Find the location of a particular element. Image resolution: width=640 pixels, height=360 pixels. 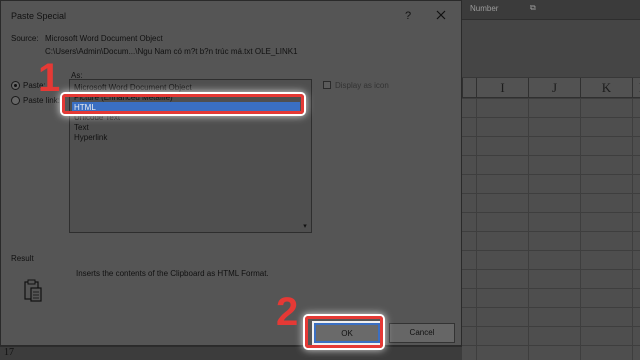

column-header-k: K is located at coordinates (606, 88).